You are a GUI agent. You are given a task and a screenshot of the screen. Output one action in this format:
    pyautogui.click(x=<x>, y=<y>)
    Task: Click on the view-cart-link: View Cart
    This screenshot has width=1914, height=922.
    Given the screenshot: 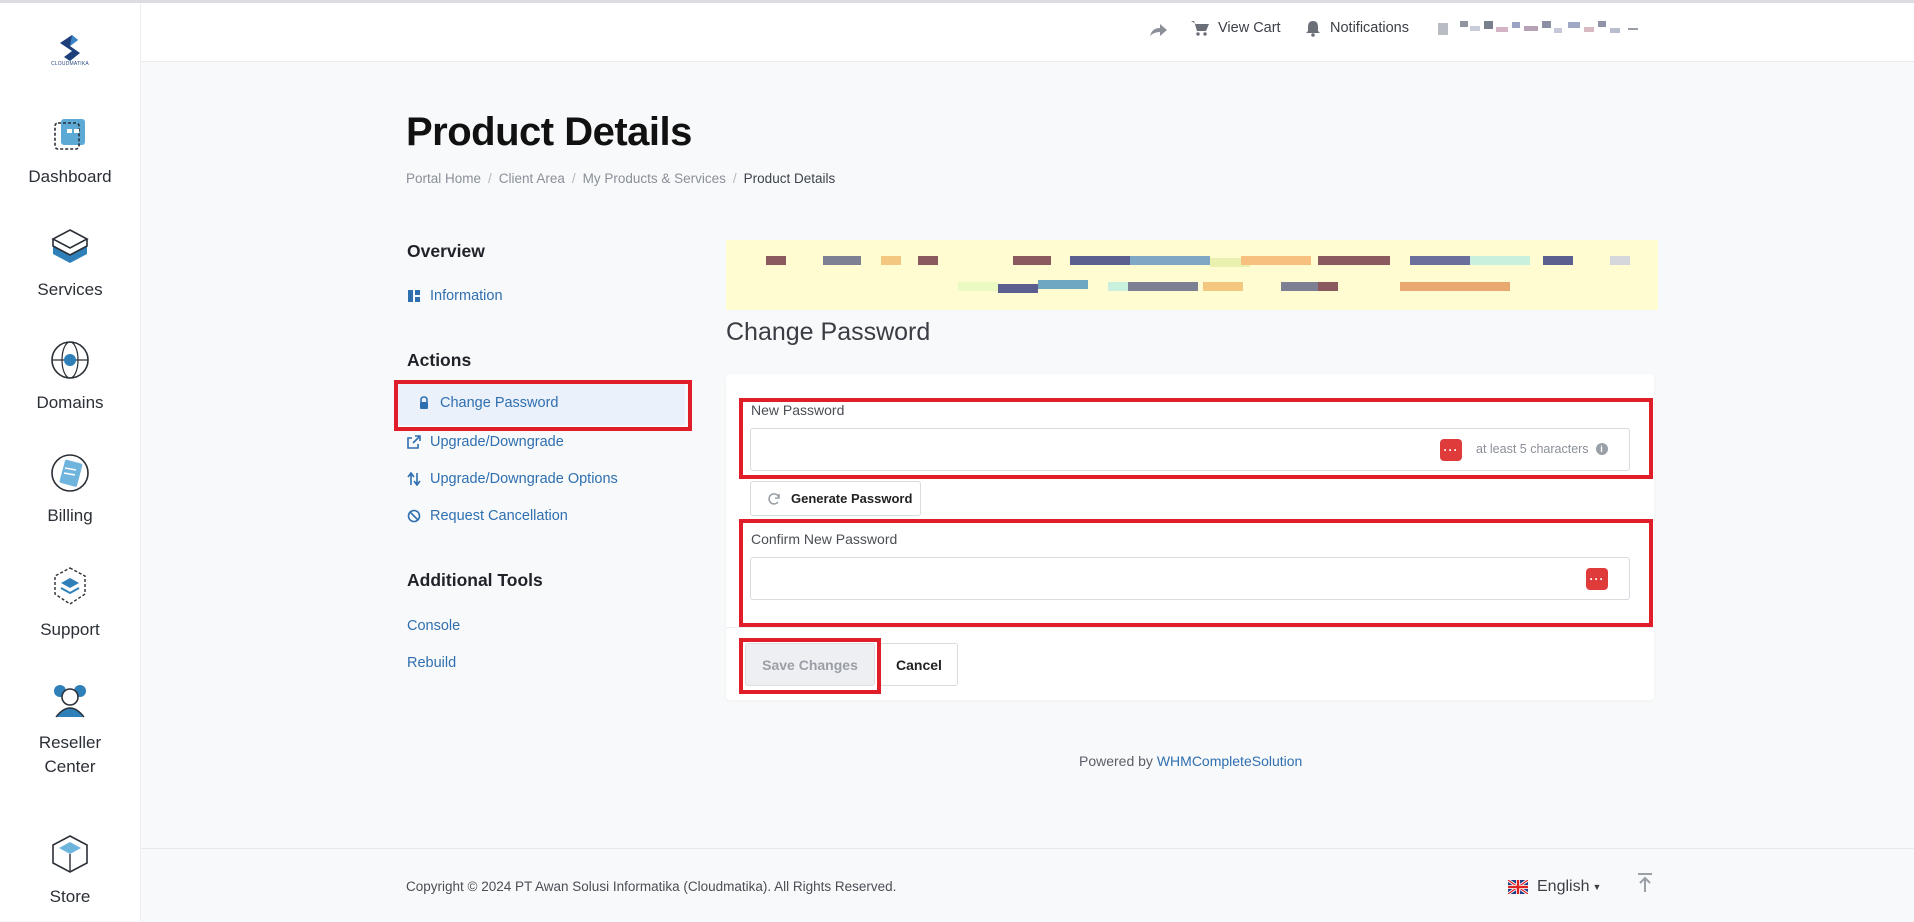 What is the action you would take?
    pyautogui.click(x=1235, y=28)
    